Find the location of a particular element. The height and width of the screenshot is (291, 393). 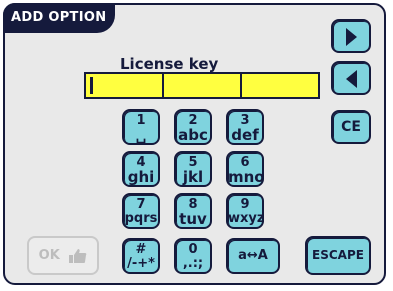

keypad-4-button: 4 ghi is located at coordinates (141, 169).